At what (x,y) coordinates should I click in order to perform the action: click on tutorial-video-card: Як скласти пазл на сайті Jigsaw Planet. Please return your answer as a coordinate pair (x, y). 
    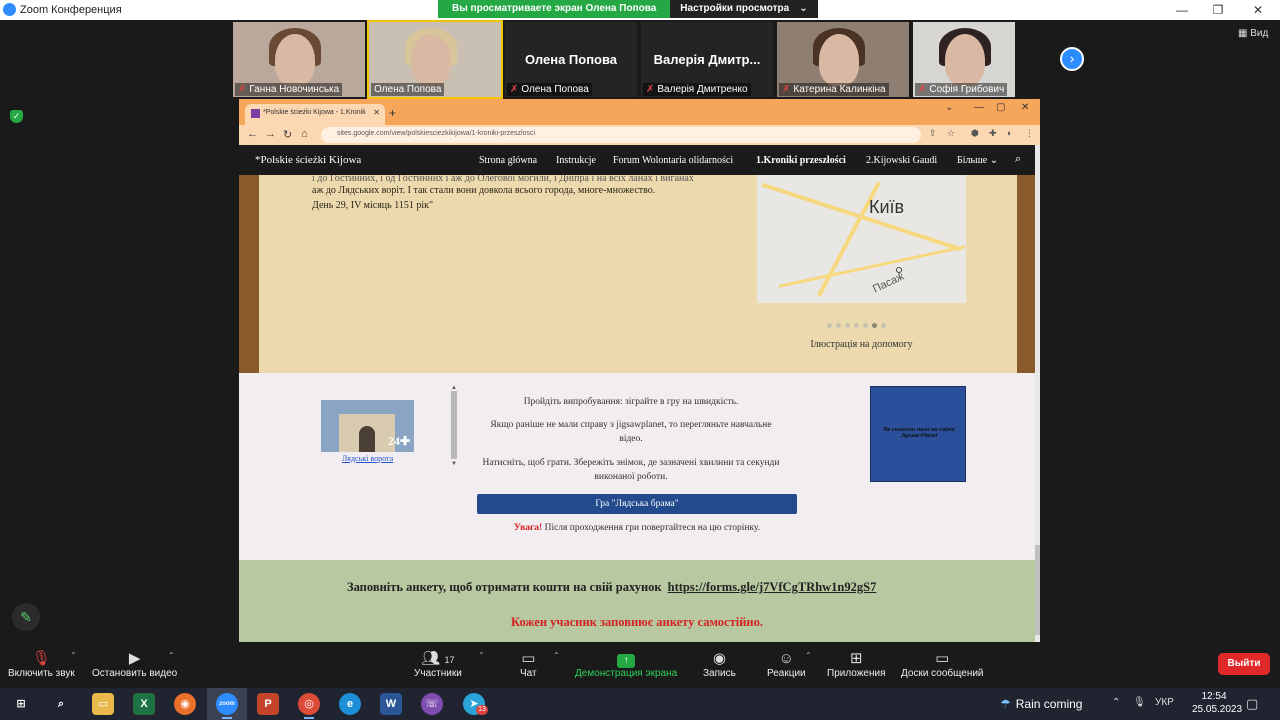
    Looking at the image, I should click on (918, 434).